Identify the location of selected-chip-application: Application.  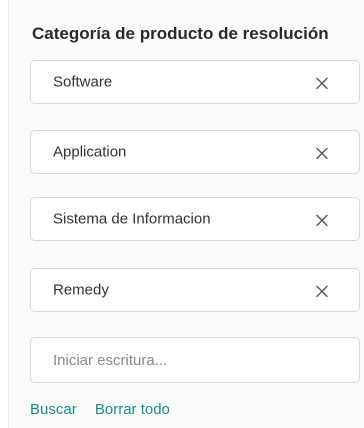
(195, 152).